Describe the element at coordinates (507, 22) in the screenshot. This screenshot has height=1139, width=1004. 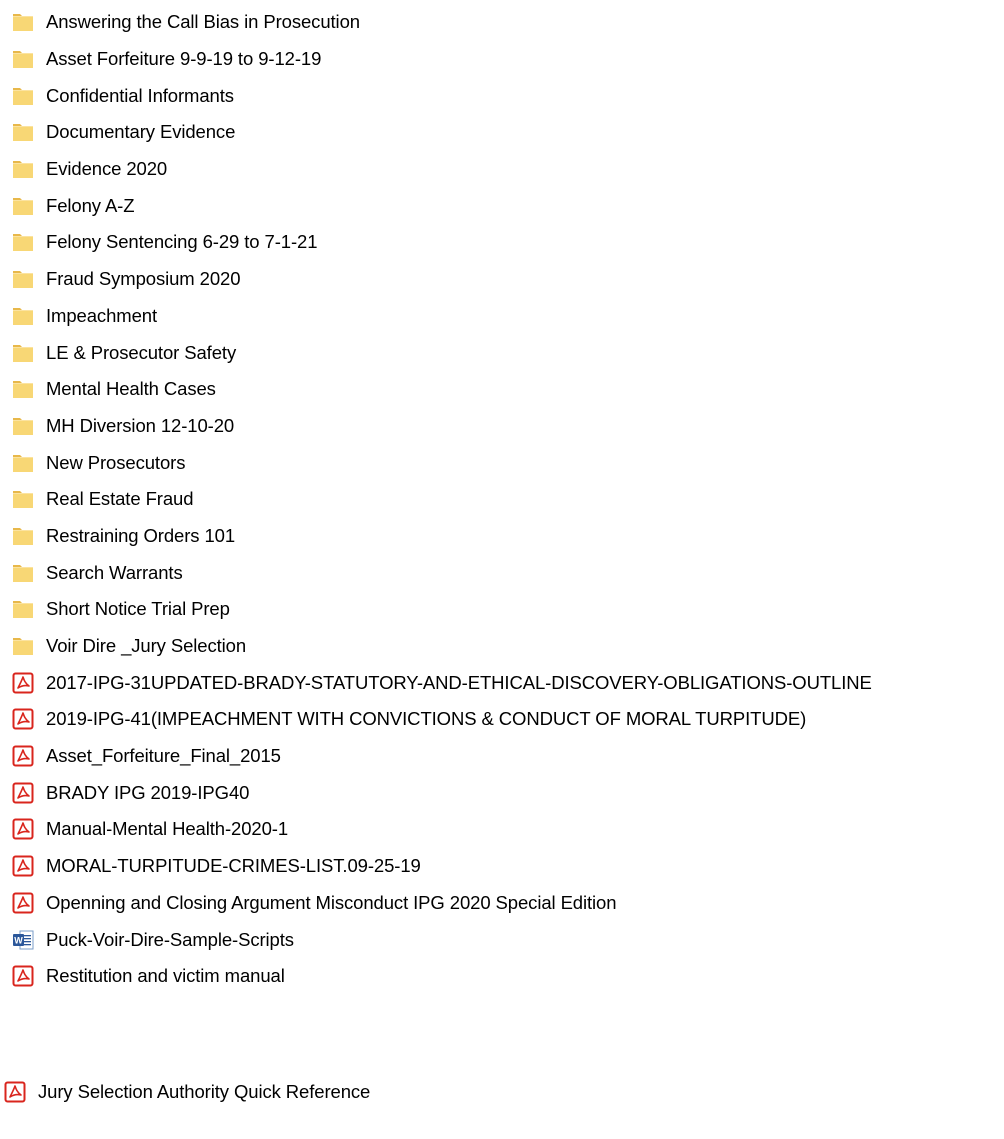
I see `folder-item: Answering the Call Bias in Prosecution` at that location.